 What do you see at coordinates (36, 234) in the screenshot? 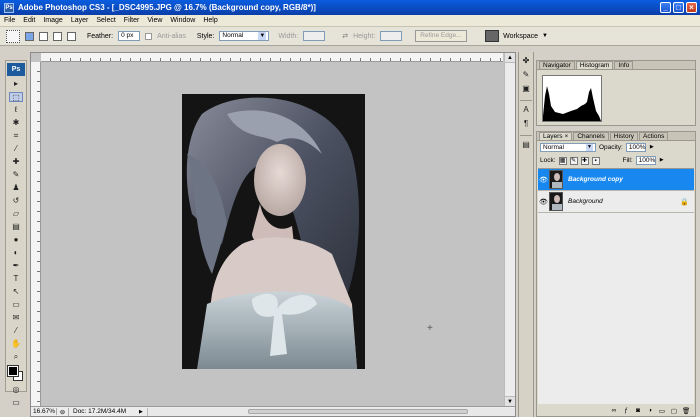
I see `vertical-ruler` at bounding box center [36, 234].